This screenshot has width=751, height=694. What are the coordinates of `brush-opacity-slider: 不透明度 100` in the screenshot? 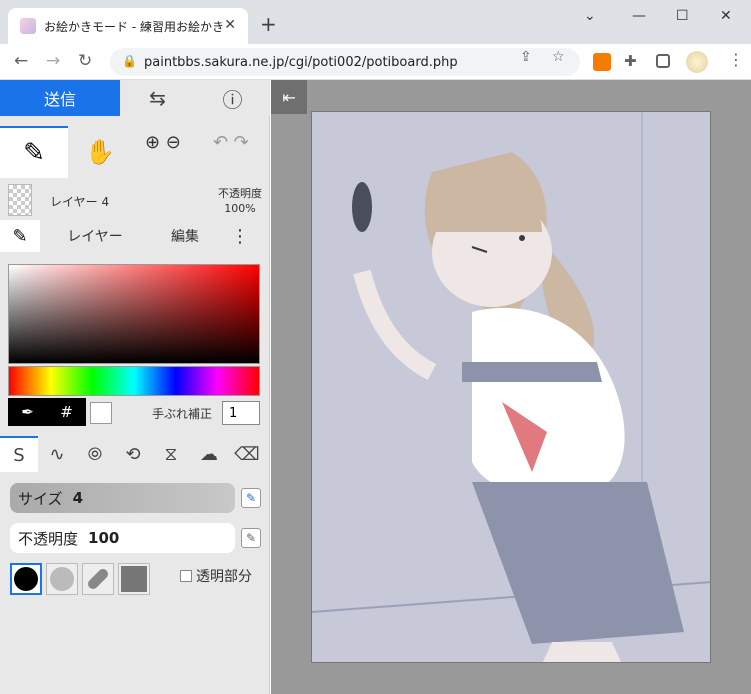 It's located at (122, 538).